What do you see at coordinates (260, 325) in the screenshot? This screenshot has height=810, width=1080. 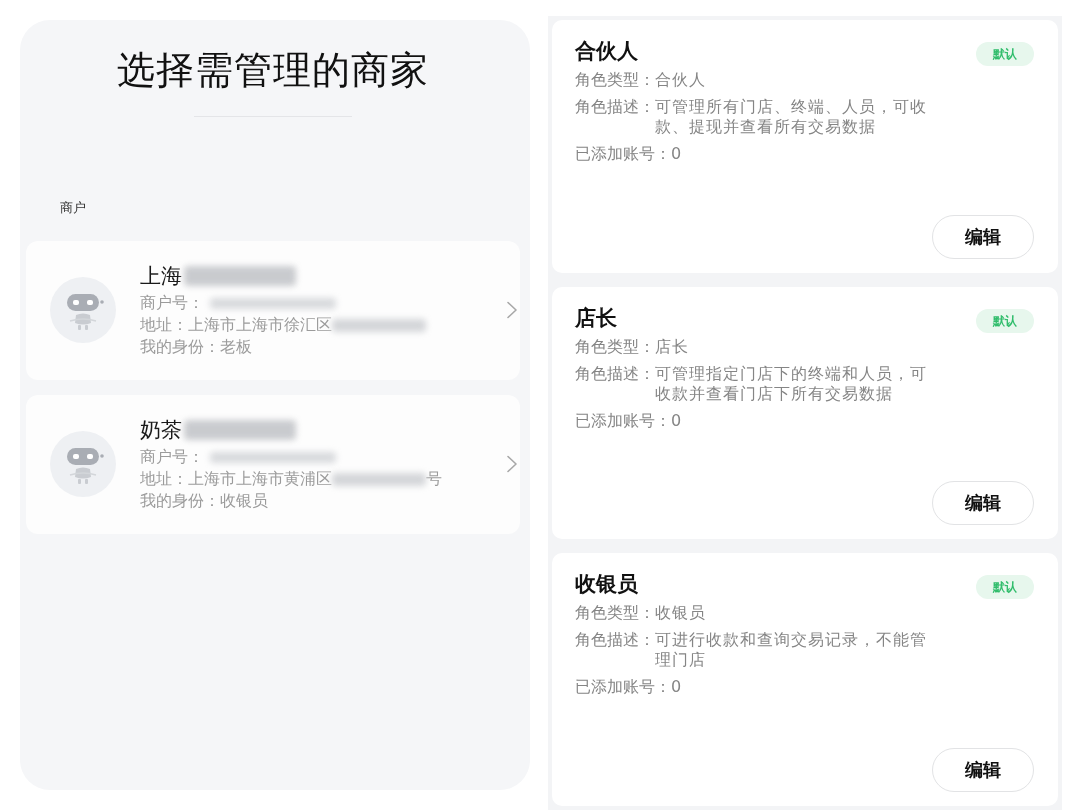 I see `field-value: 上海市上海市徐汇区` at bounding box center [260, 325].